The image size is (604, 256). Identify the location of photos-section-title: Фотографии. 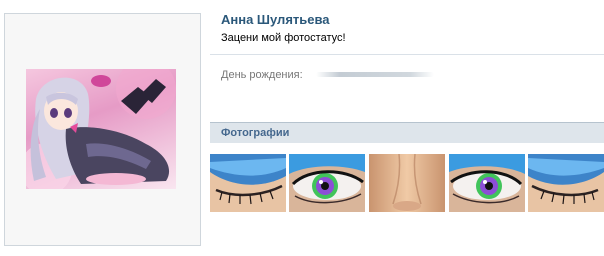
(255, 133).